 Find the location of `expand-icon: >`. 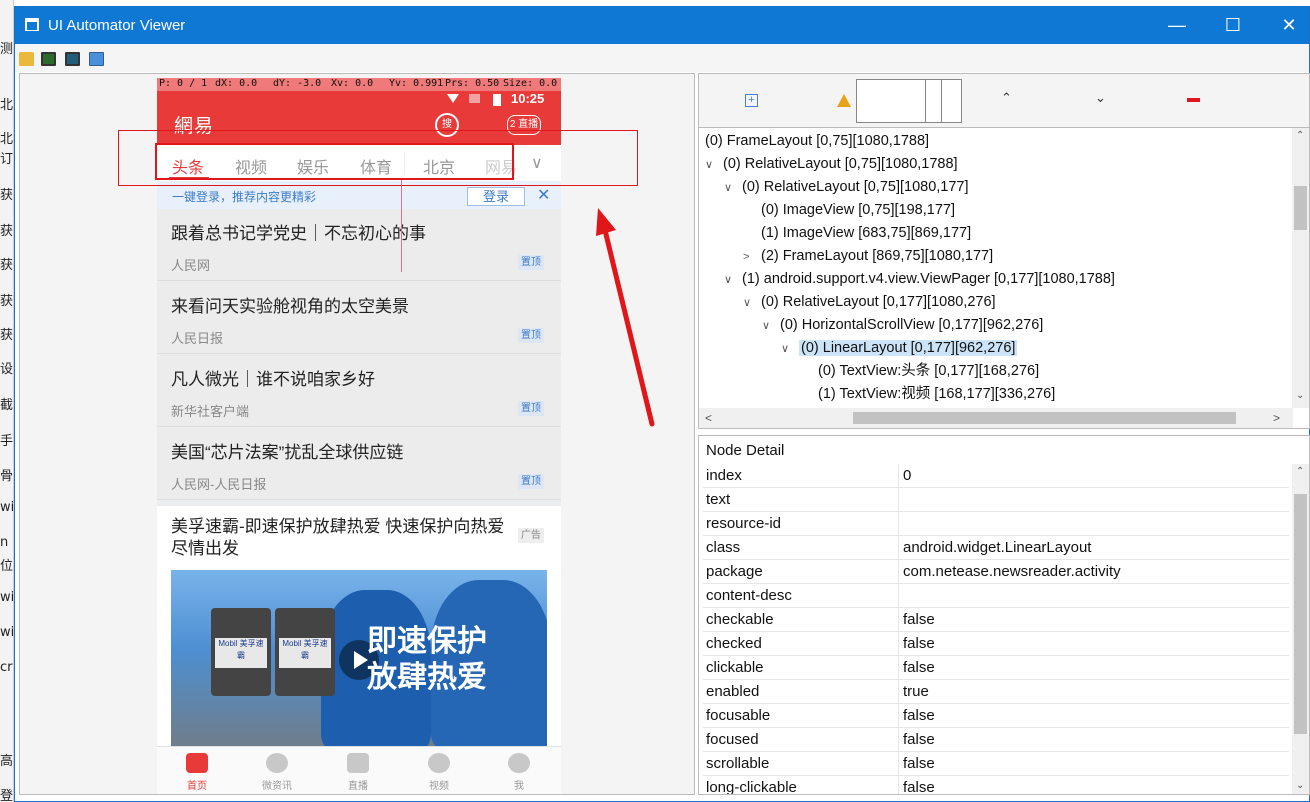

expand-icon: > is located at coordinates (752, 257).